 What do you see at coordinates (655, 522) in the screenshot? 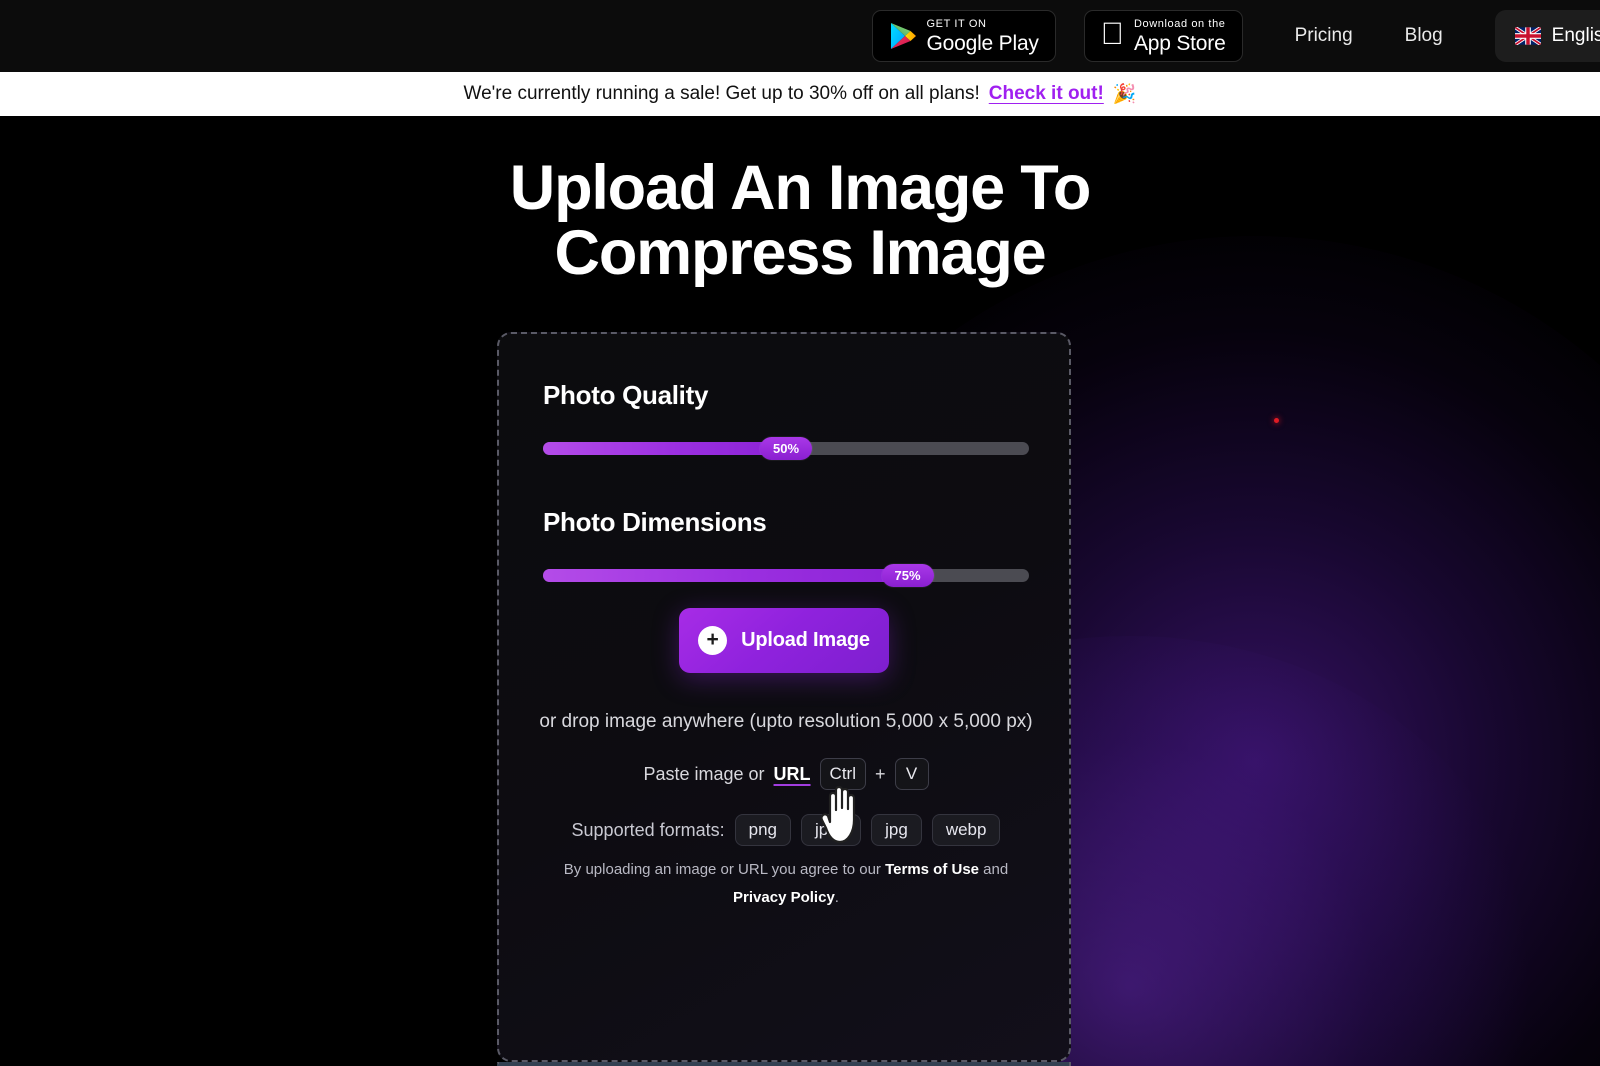
I see `photo-dimensions-label: Photo Dimensions` at bounding box center [655, 522].